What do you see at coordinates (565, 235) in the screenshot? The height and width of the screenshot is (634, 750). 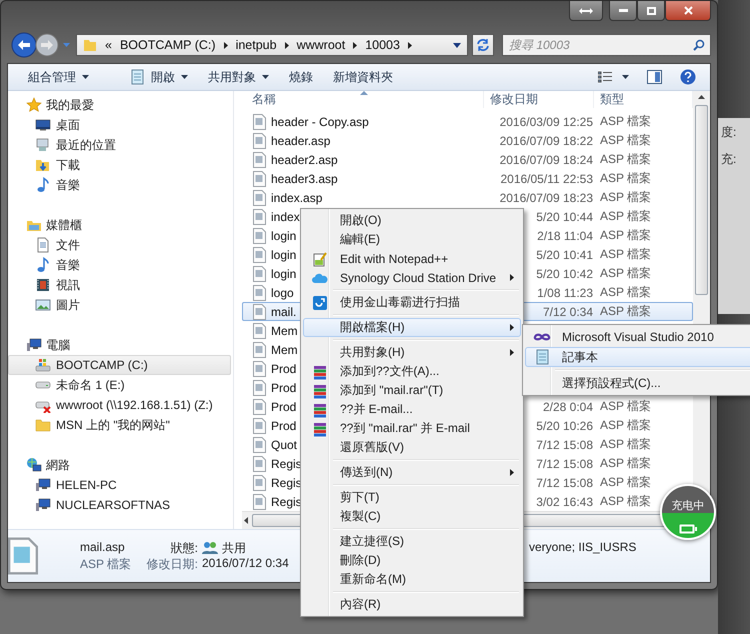 I see `date-cell: 2/18 11:04` at bounding box center [565, 235].